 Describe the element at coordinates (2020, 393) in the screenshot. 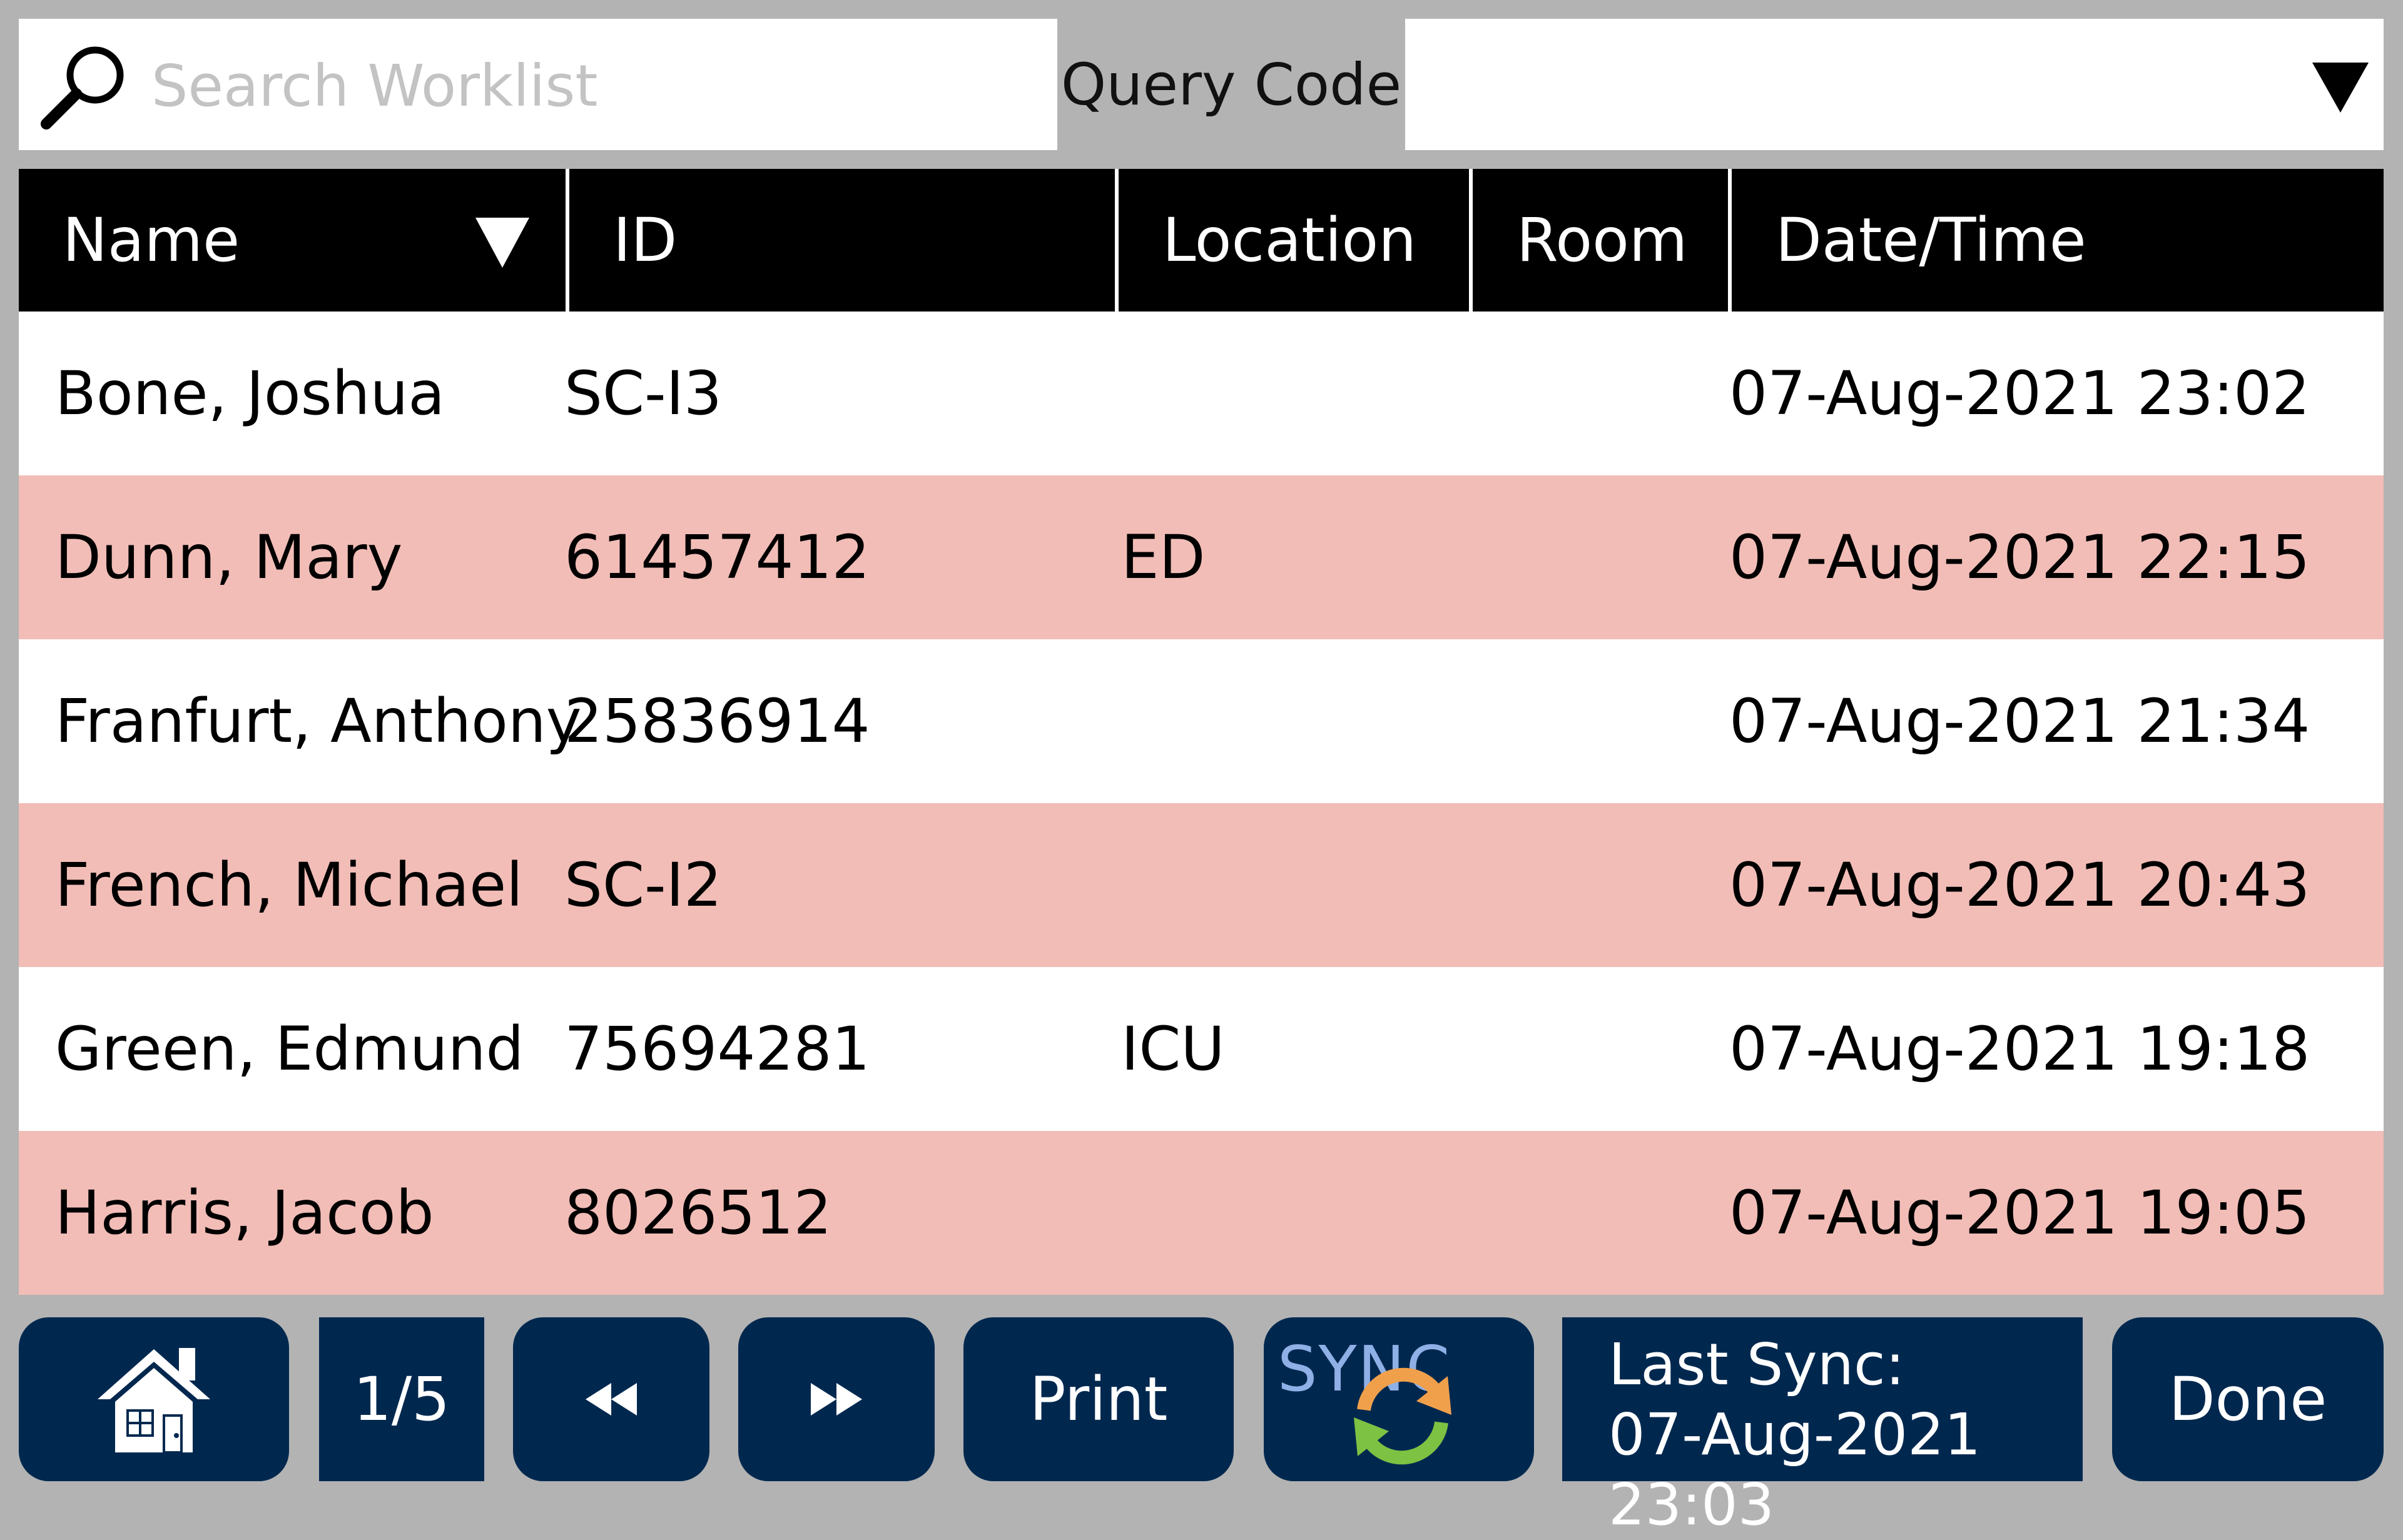

I see `cell-datetime: 07-Aug-2021 23:02` at that location.